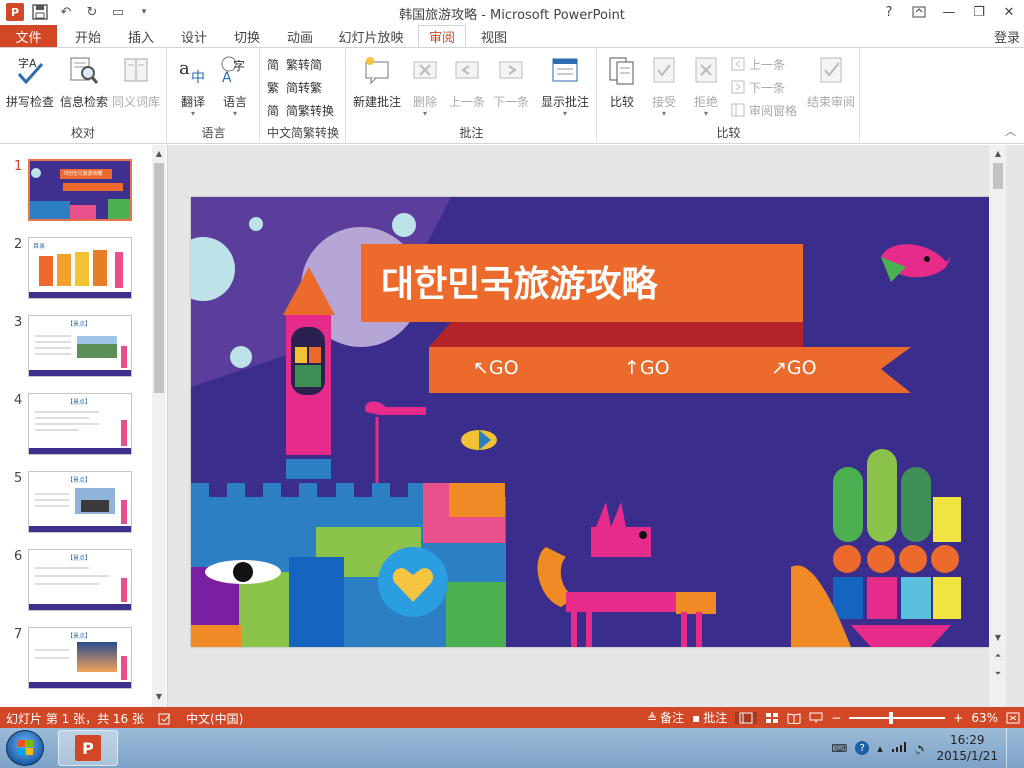  I want to click on go-link-left: ↖GO, so click(496, 368).